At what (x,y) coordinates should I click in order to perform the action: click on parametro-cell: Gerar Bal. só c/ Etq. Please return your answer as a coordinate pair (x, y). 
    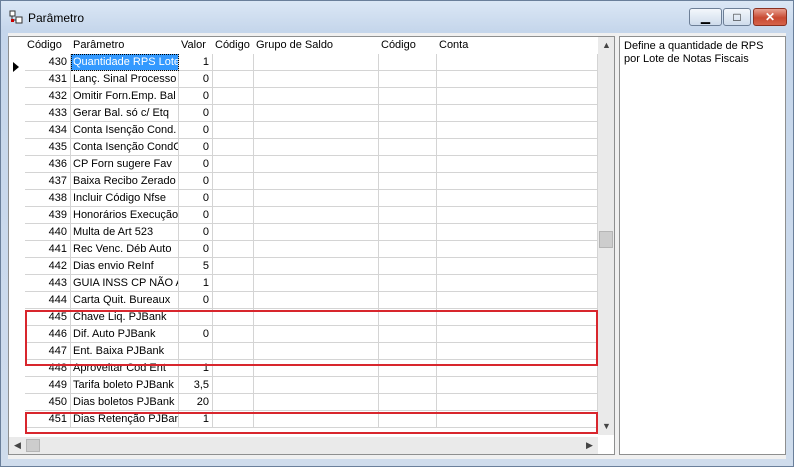
    Looking at the image, I should click on (125, 113).